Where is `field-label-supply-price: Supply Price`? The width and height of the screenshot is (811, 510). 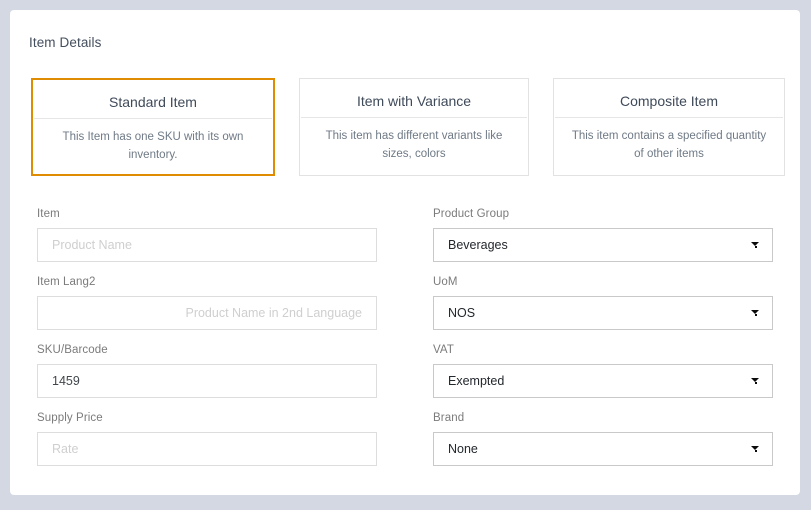 field-label-supply-price: Supply Price is located at coordinates (70, 418).